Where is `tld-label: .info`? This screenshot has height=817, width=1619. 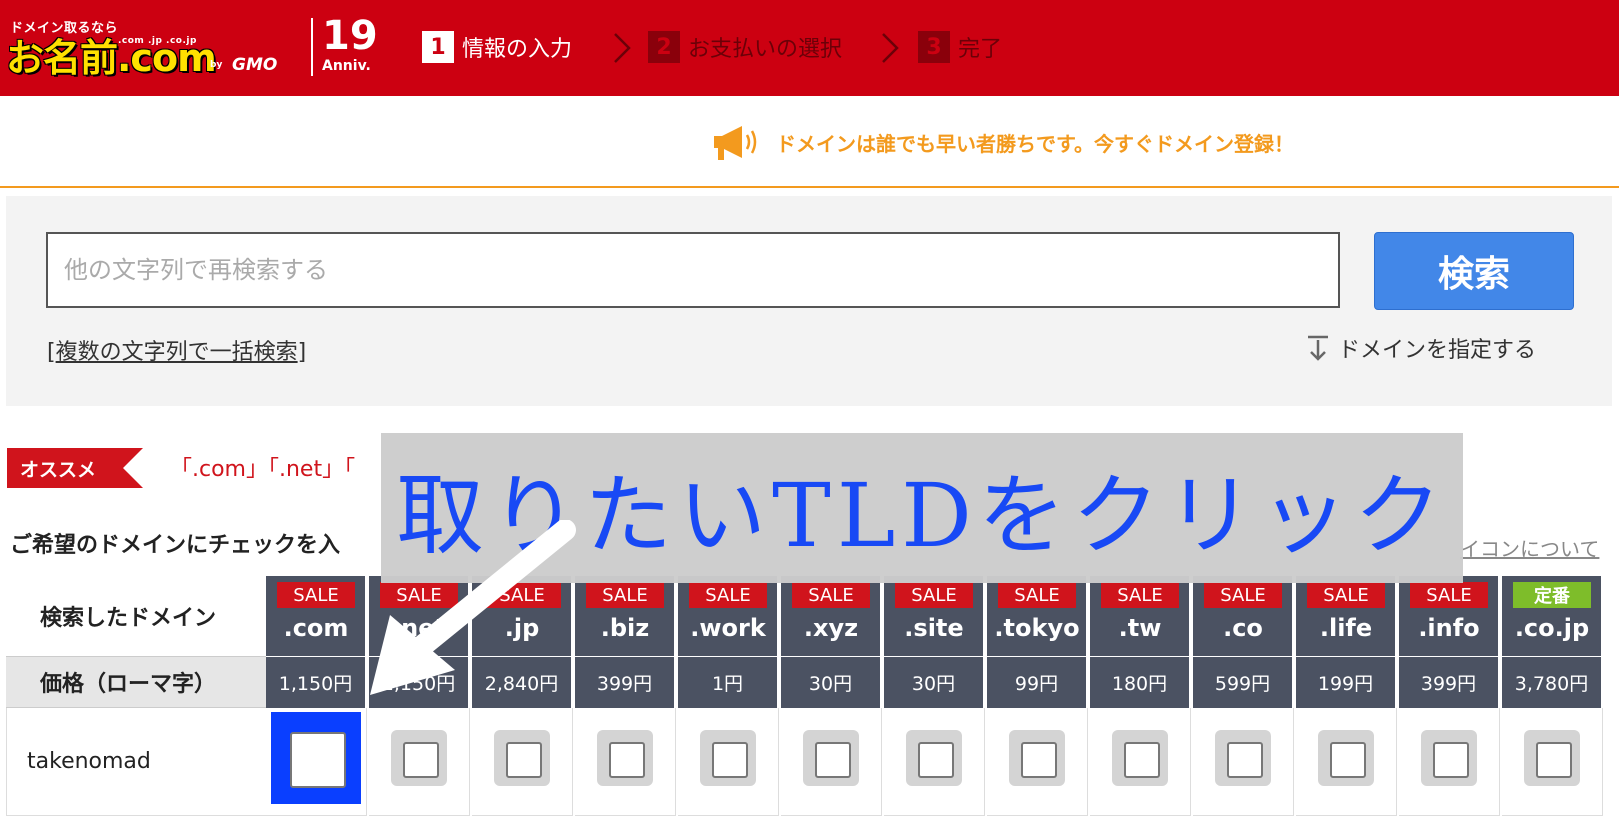 tld-label: .info is located at coordinates (1449, 628).